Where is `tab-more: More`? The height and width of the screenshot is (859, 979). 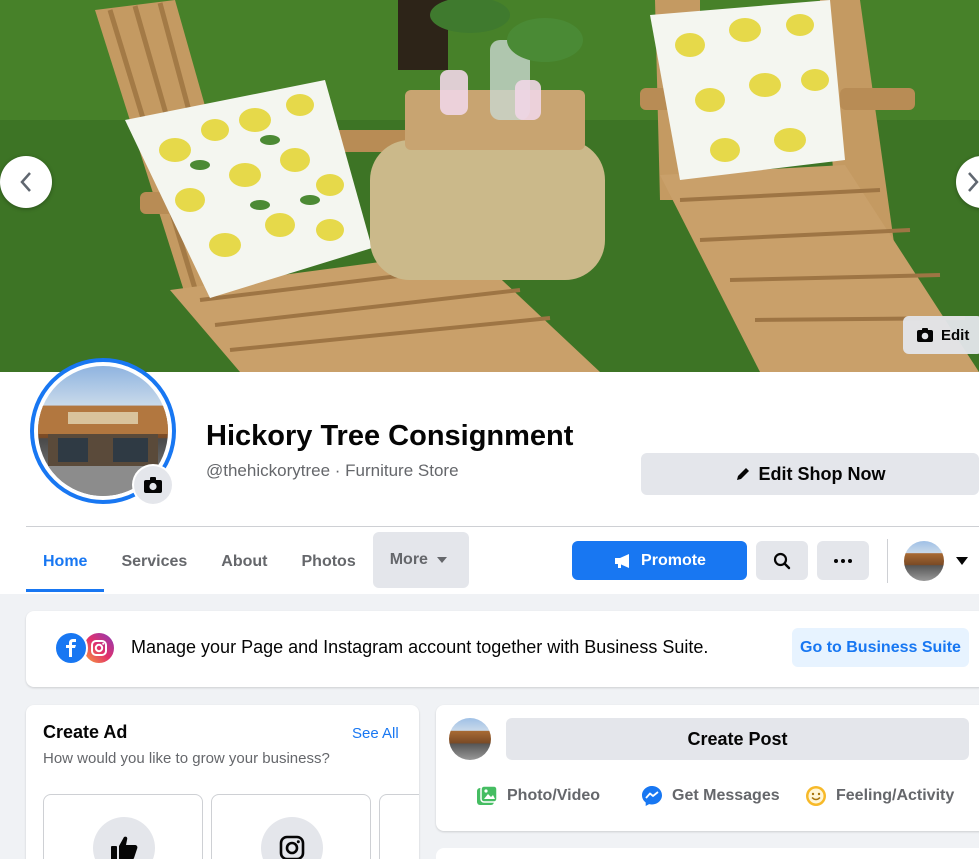 tab-more: More is located at coordinates (420, 560).